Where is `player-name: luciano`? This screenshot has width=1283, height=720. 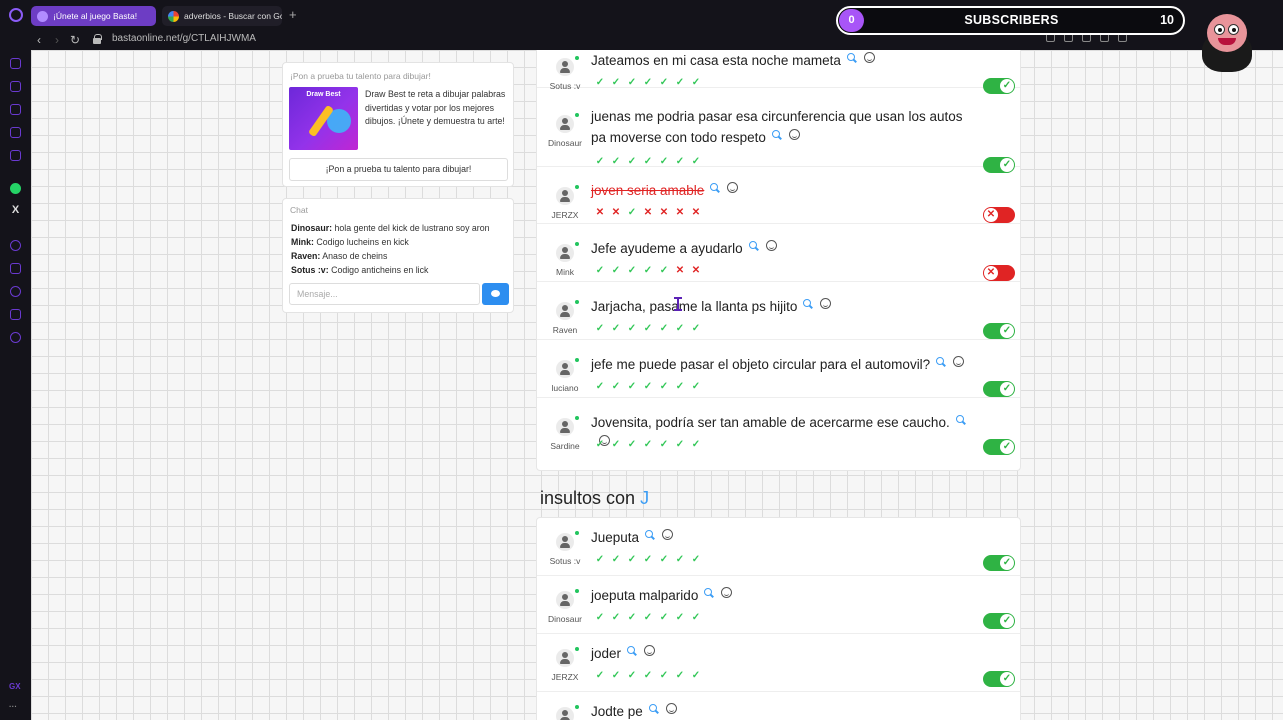
player-name: luciano is located at coordinates (565, 388).